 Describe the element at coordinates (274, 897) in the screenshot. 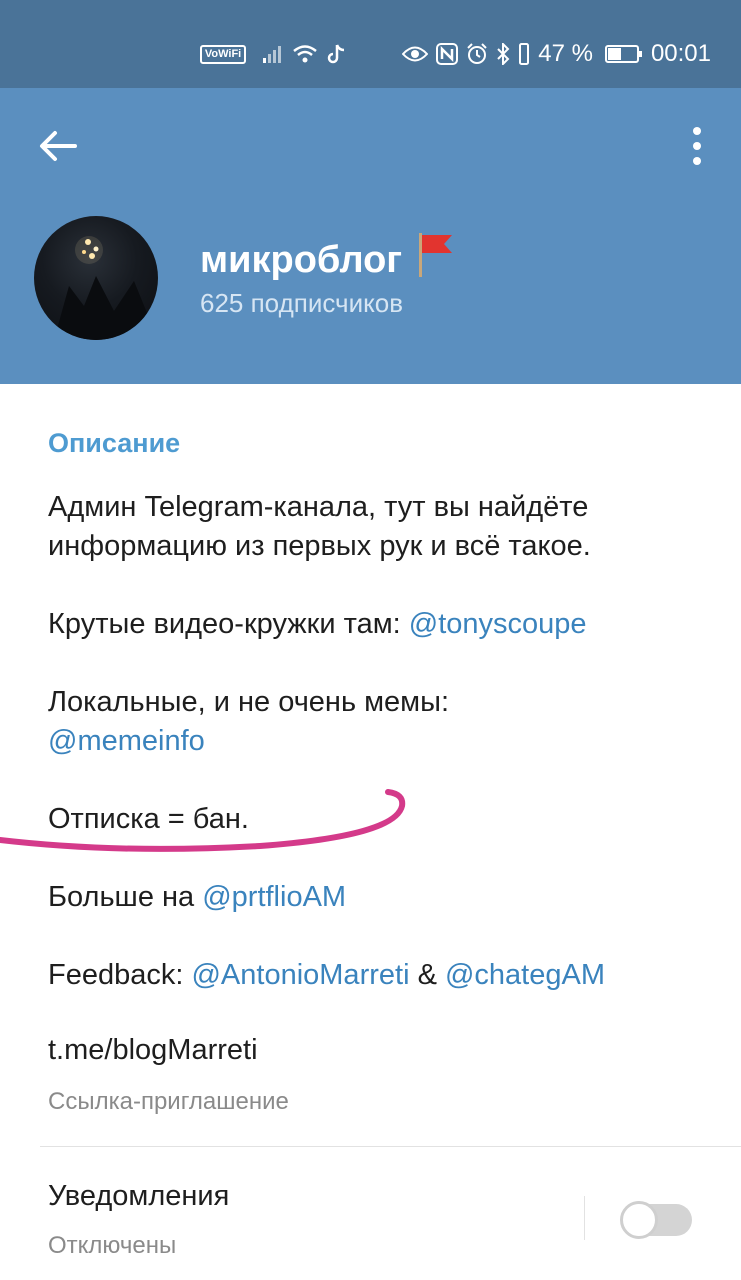

I see `mention-link: @prtflioAM` at that location.